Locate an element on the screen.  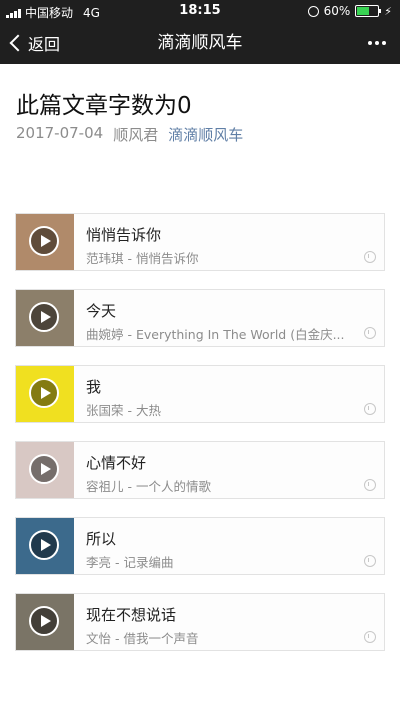
music-card: 悄悄告诉你范玮琪 - 悄悄告诉你 is located at coordinates (200, 242).